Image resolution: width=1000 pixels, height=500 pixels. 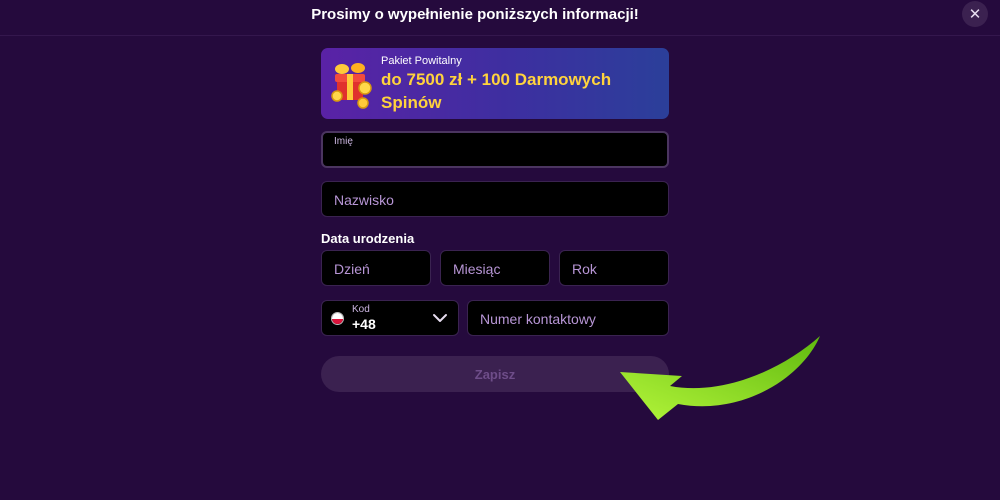 What do you see at coordinates (368, 238) in the screenshot?
I see `birth-date-label: Data urodzenia` at bounding box center [368, 238].